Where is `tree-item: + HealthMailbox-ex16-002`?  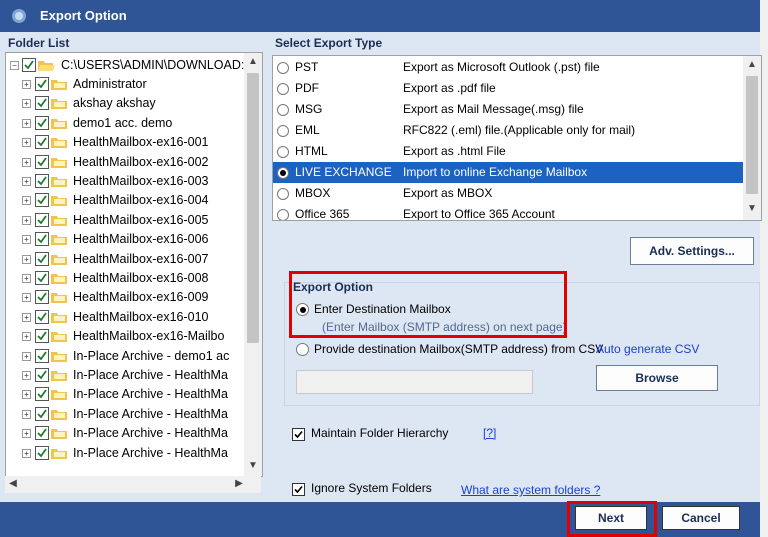 tree-item: + HealthMailbox-ex16-002 is located at coordinates (125, 162).